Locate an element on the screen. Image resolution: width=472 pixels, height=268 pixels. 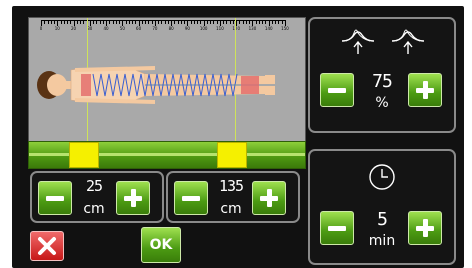
pressure-waves-icon is located at coordinates (383, 41).